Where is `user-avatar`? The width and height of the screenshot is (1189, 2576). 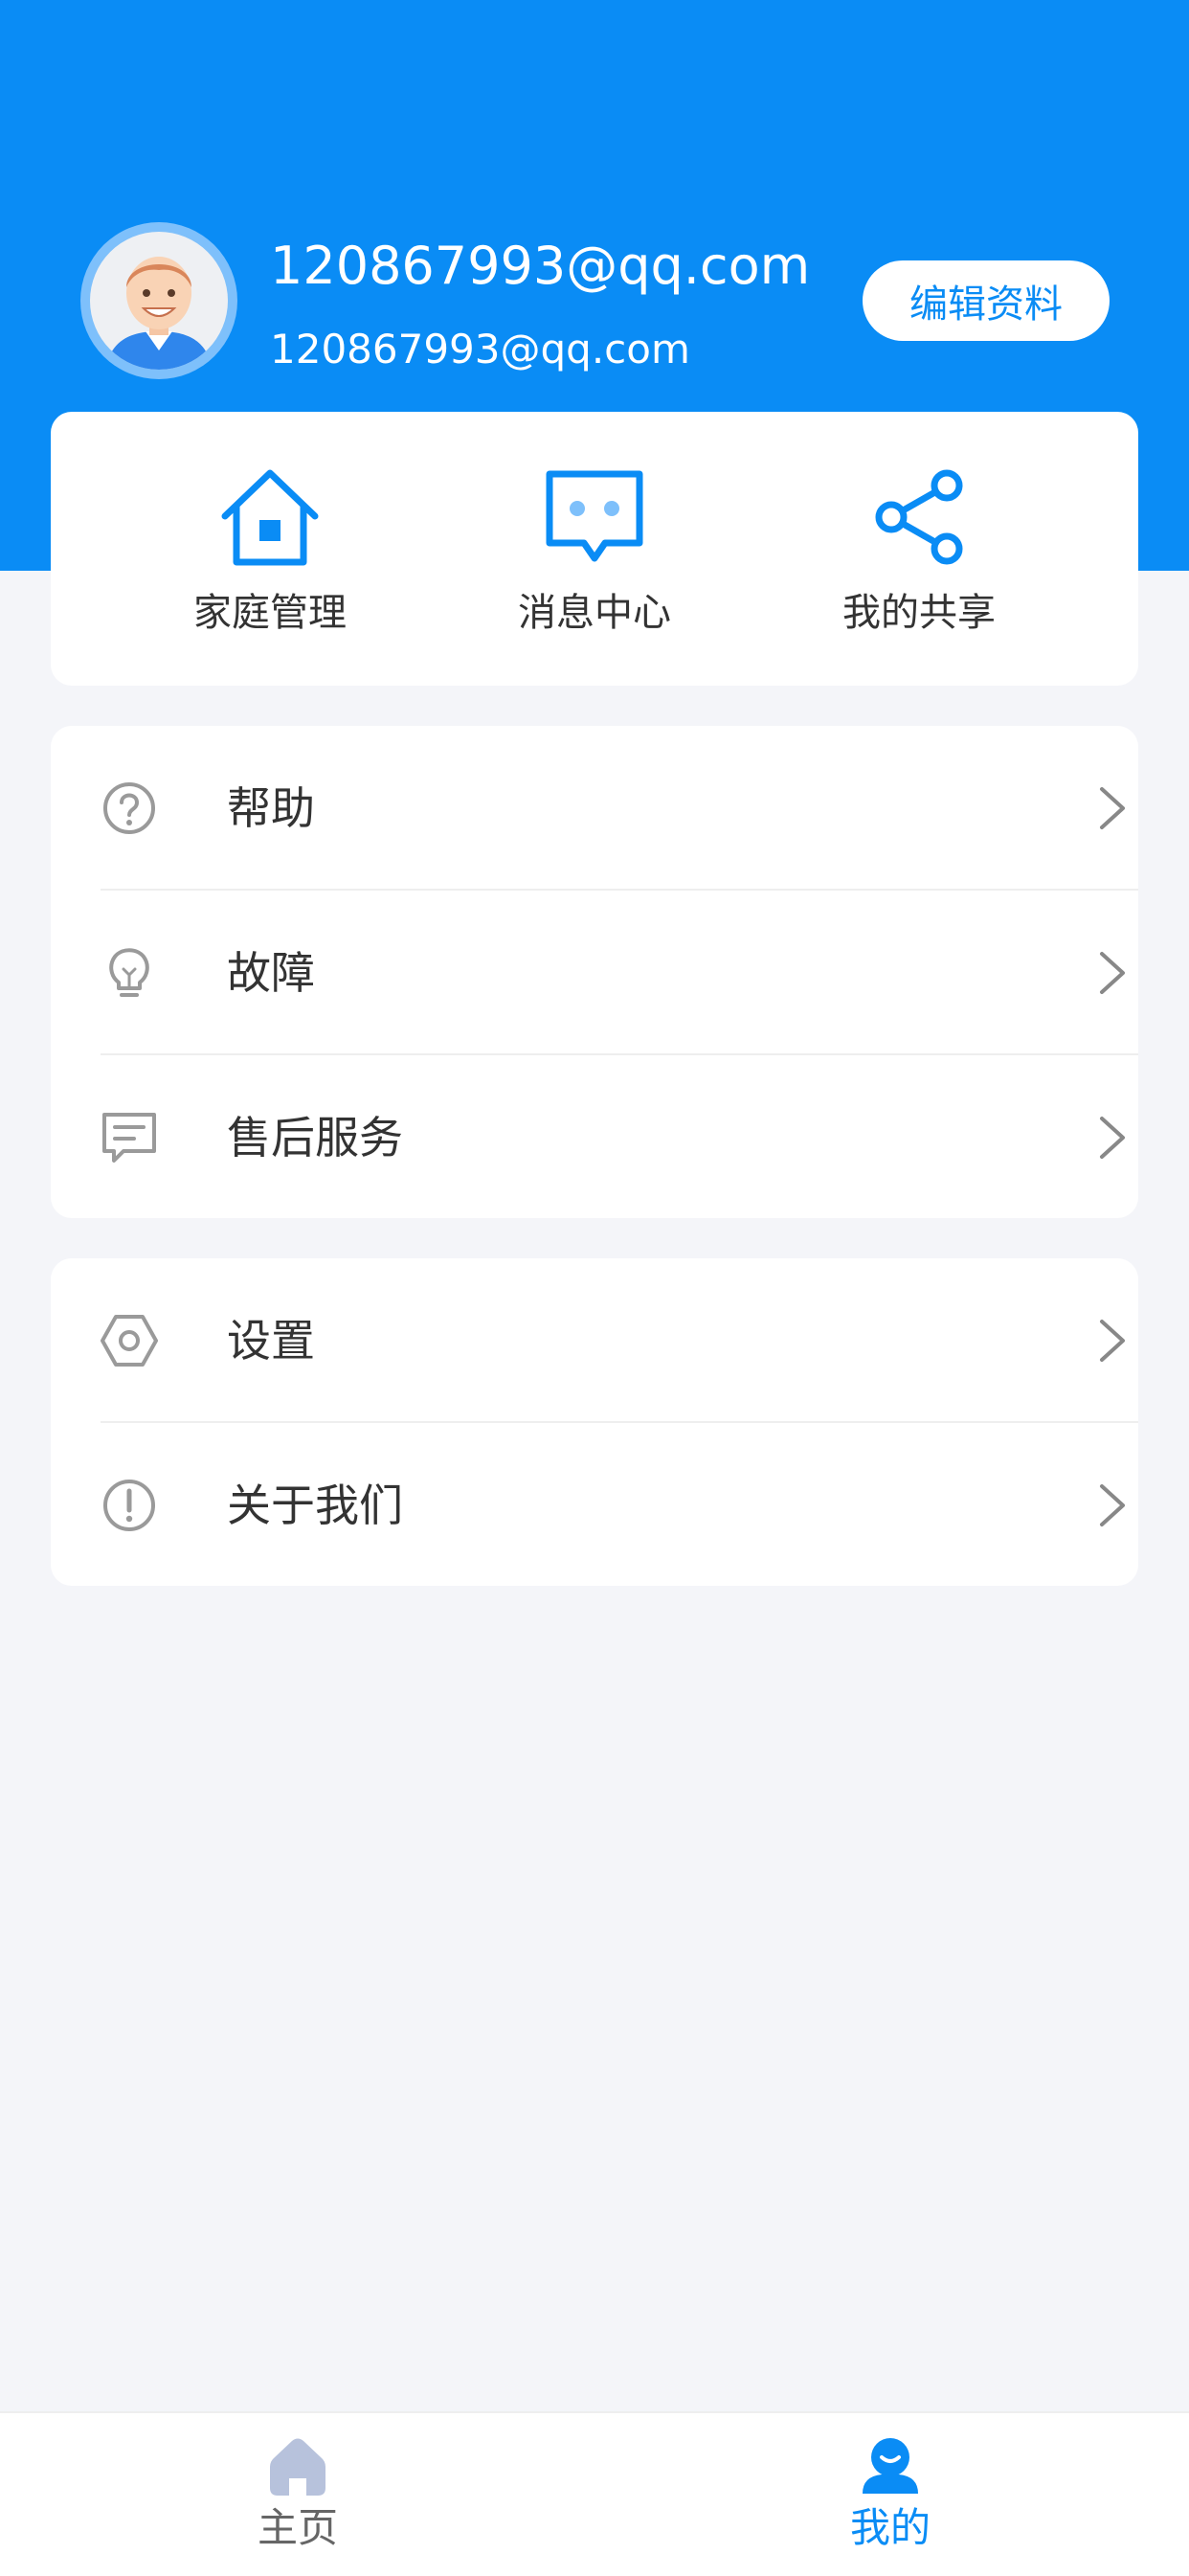
user-avatar is located at coordinates (158, 300).